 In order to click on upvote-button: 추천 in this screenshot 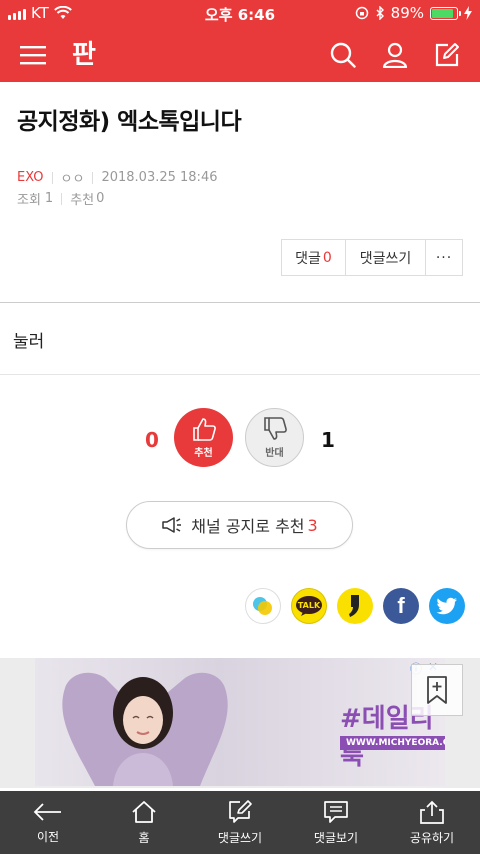, I will do `click(203, 437)`.